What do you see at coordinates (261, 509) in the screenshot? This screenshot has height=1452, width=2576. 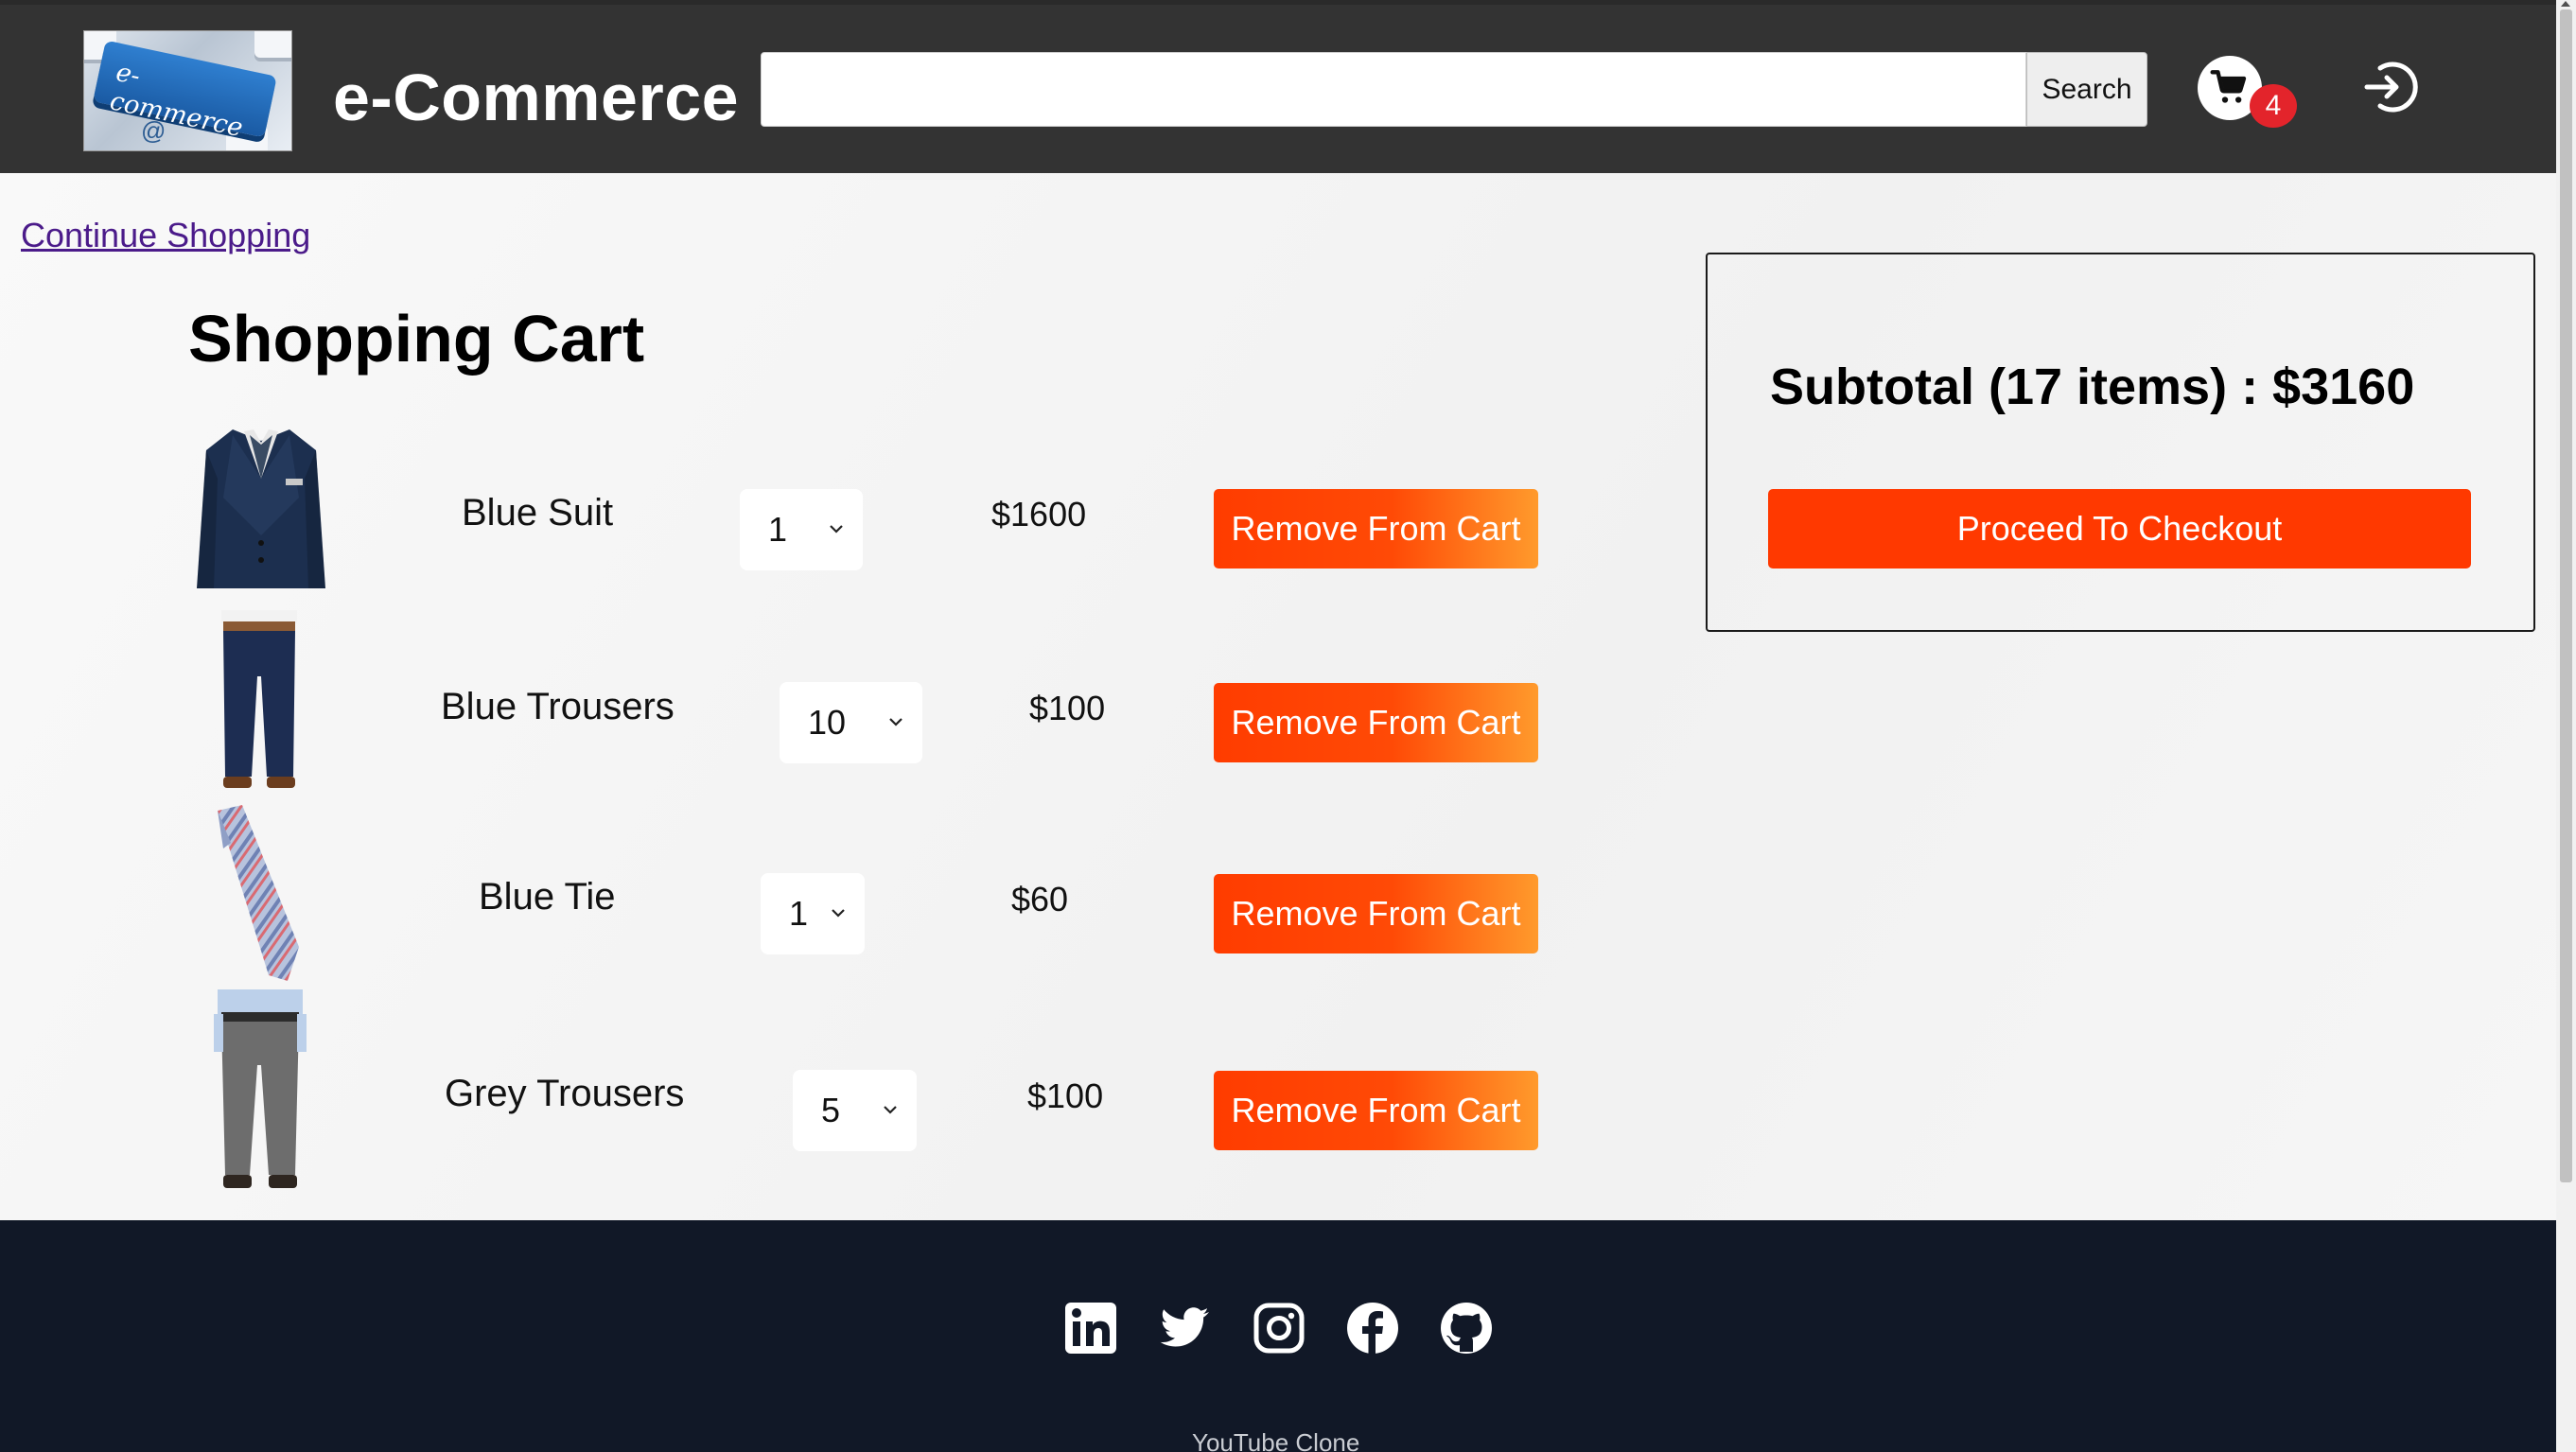 I see `blue-suit-image` at bounding box center [261, 509].